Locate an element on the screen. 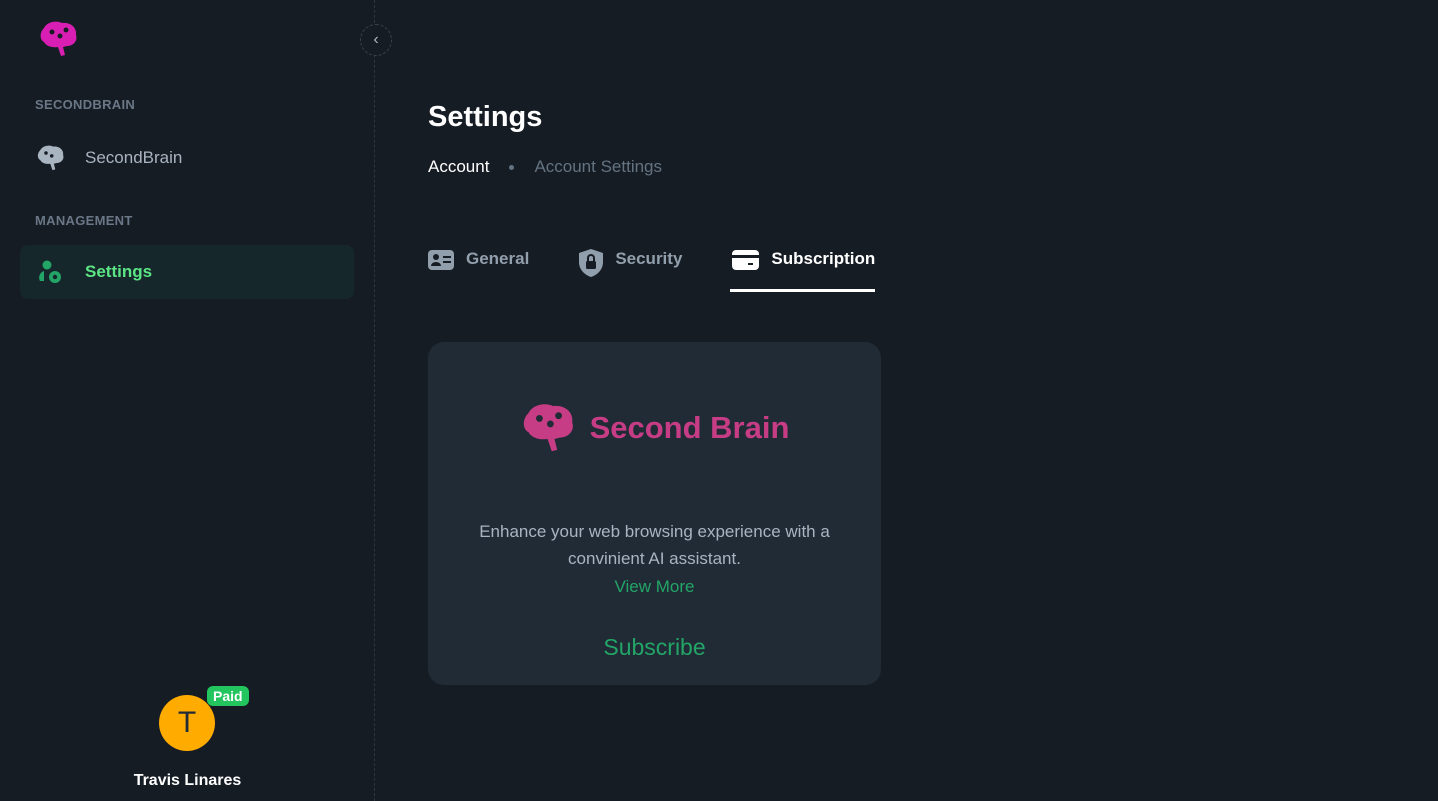 The width and height of the screenshot is (1438, 801). avatar: T is located at coordinates (187, 723).